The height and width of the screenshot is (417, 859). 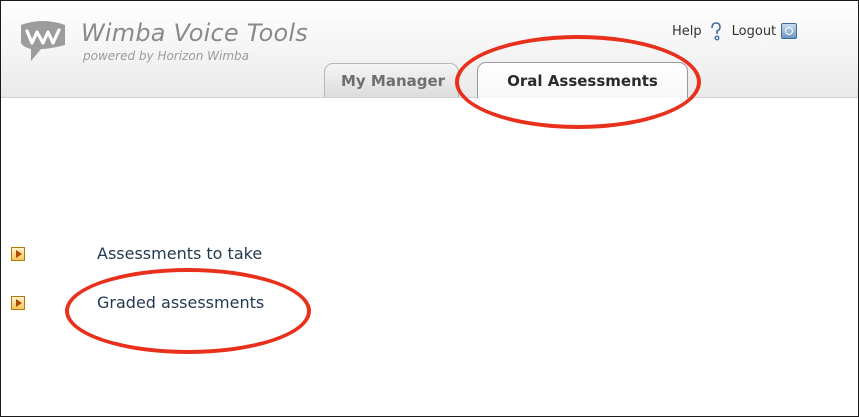 I want to click on menu-item-label: Assessments to take, so click(x=180, y=253).